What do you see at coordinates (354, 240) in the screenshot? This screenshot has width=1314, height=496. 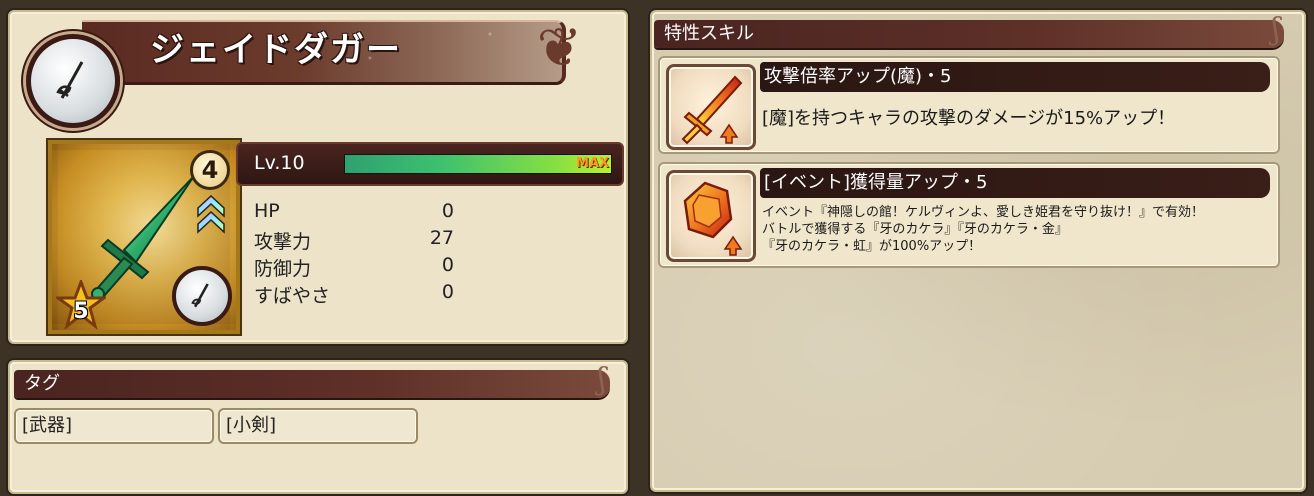 I see `stat-row-attack: 攻撃力 27` at bounding box center [354, 240].